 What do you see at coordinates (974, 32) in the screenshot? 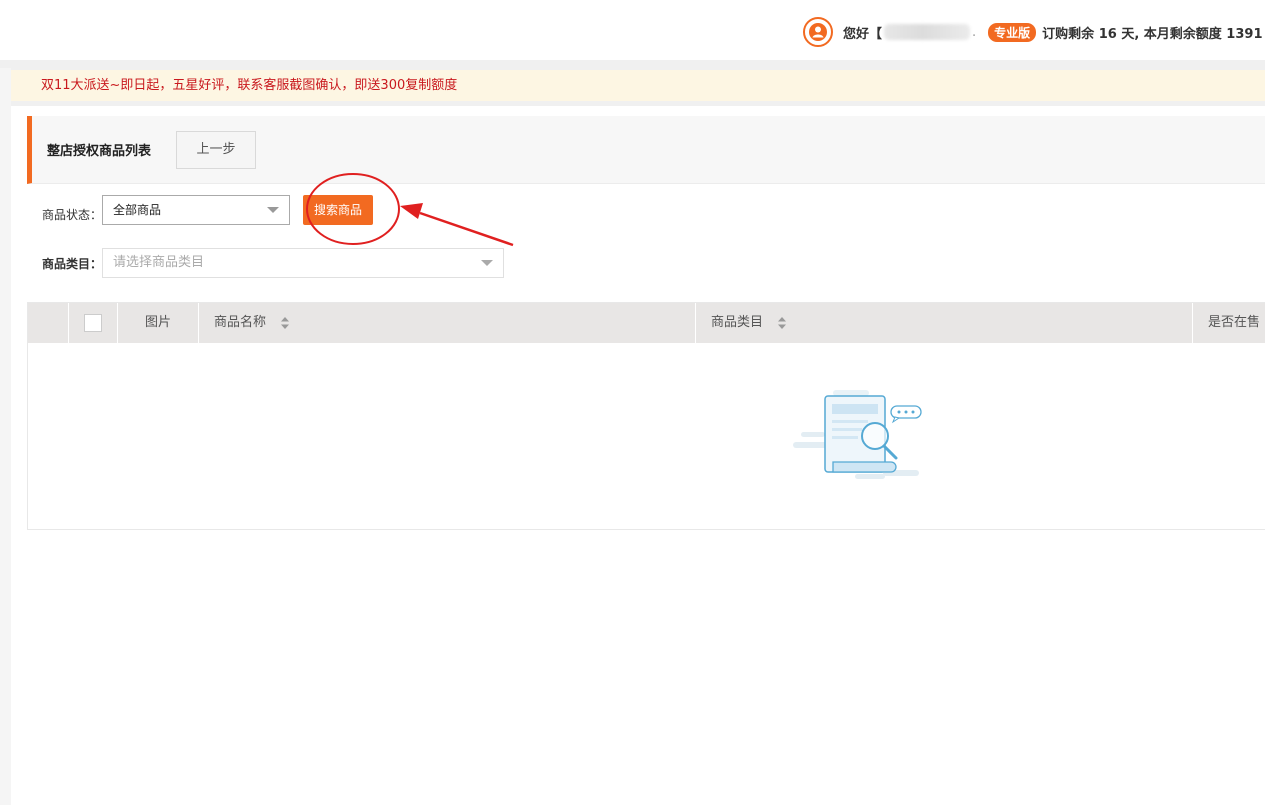
I see `username-tail: .` at bounding box center [974, 32].